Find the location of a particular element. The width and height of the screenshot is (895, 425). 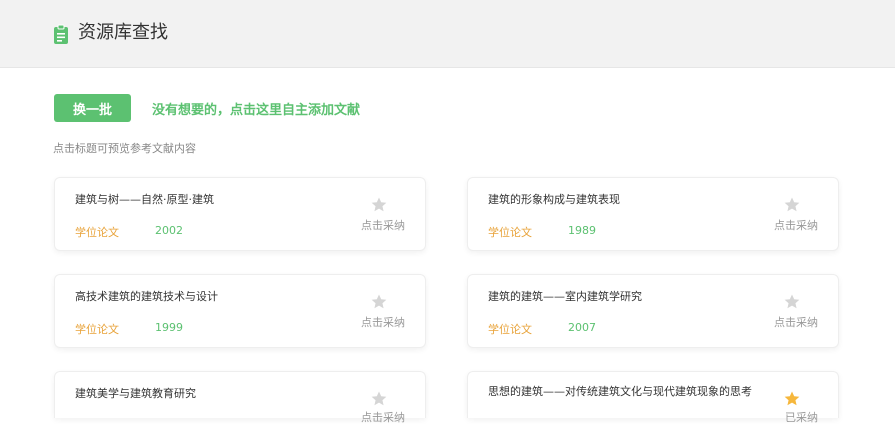

reference-card: 高技术建筑的建筑技术与设计 学位论文 1999 点击采纳 is located at coordinates (240, 311).